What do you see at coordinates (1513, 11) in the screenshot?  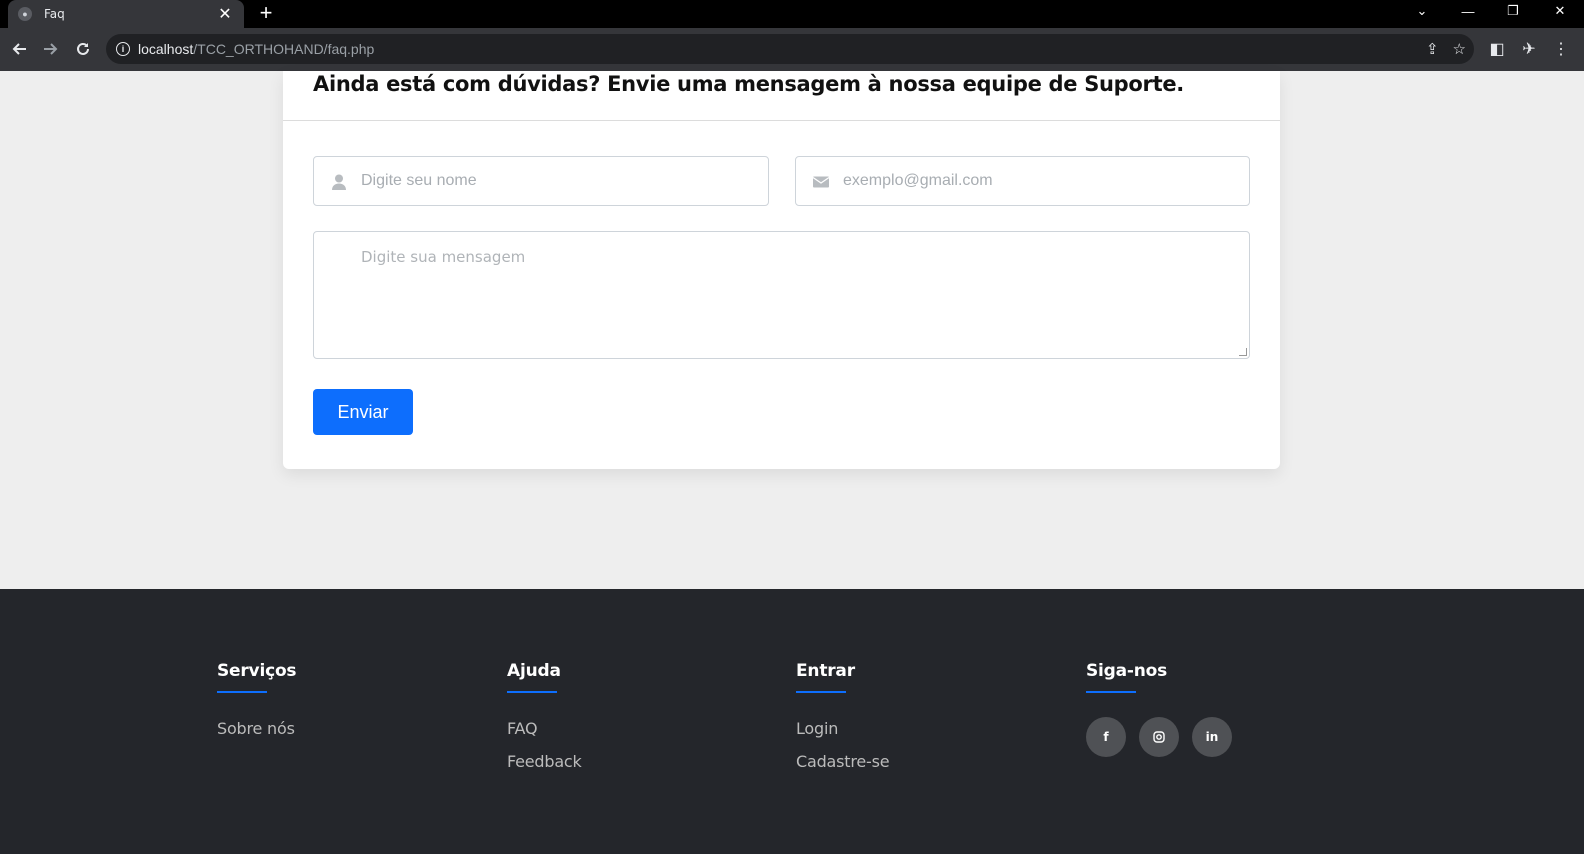 I see `restore-icon: ❐` at bounding box center [1513, 11].